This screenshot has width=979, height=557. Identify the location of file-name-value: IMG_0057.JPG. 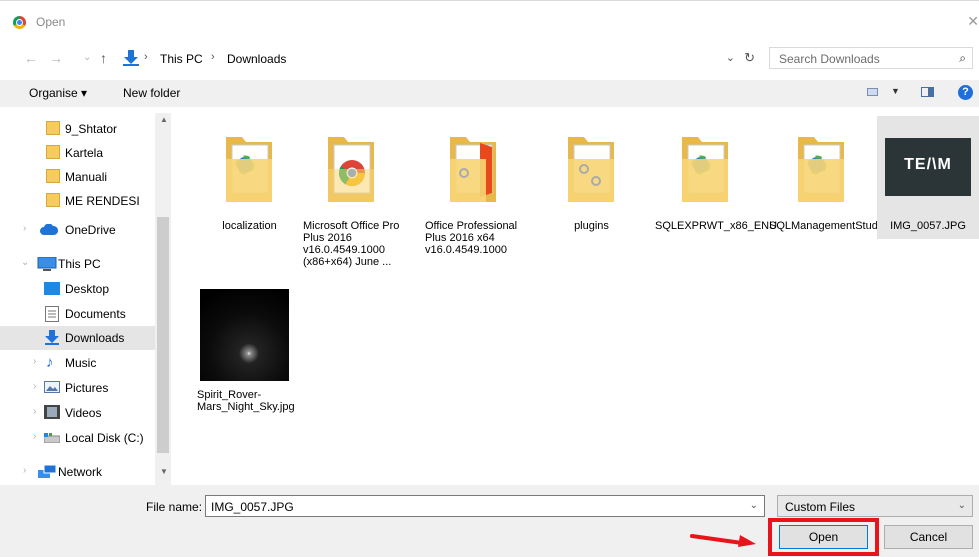
(252, 507).